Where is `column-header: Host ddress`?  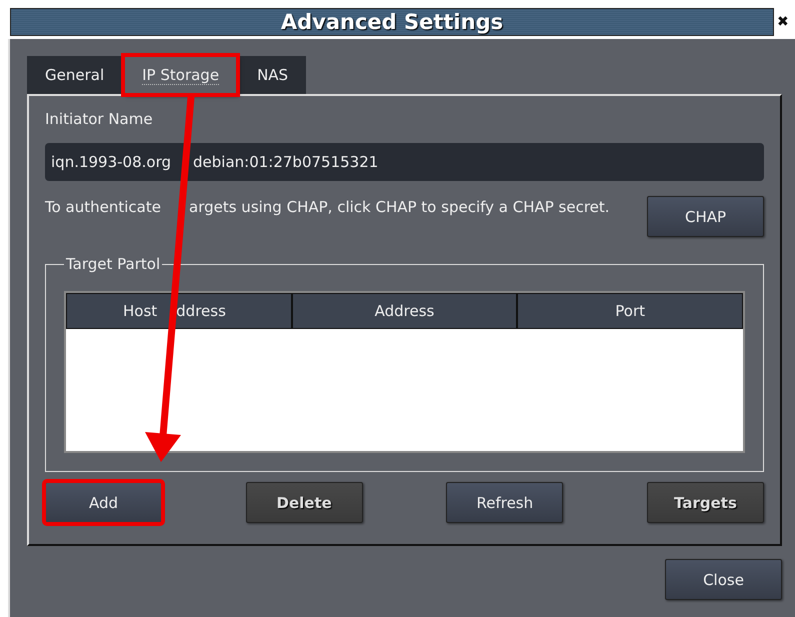
column-header: Host ddress is located at coordinates (179, 311).